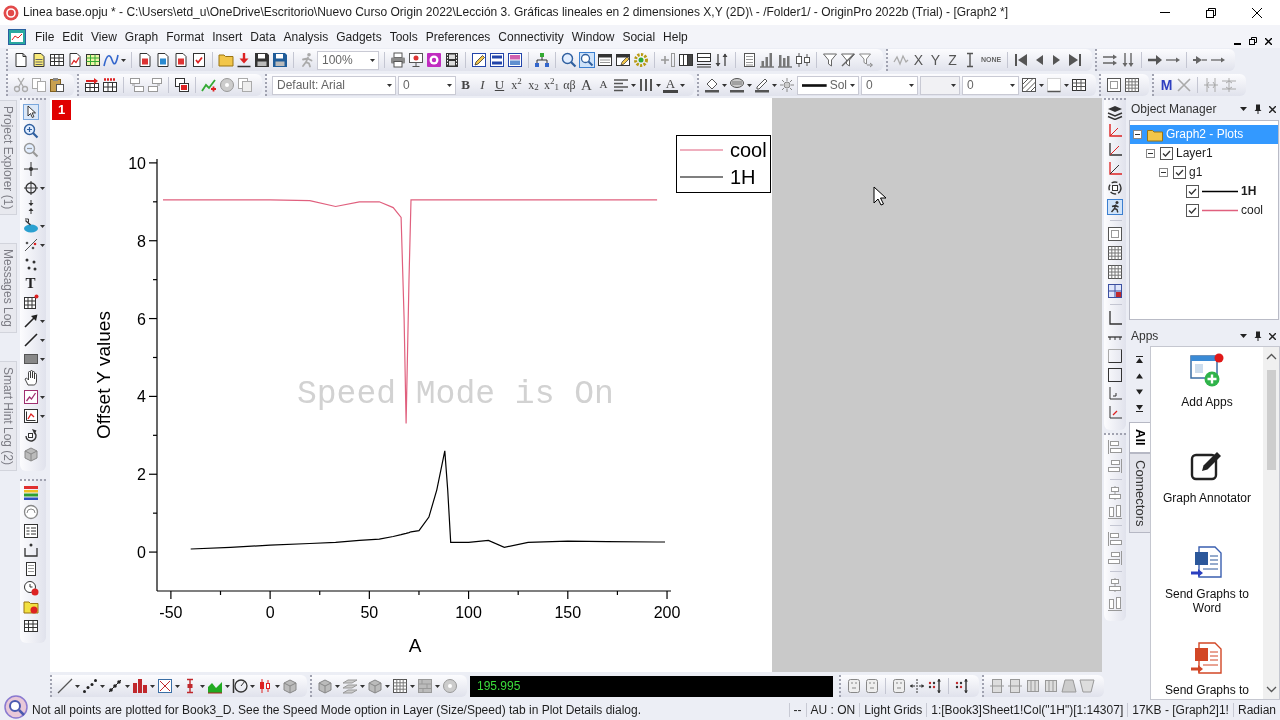  I want to click on save-icon, so click(280, 60).